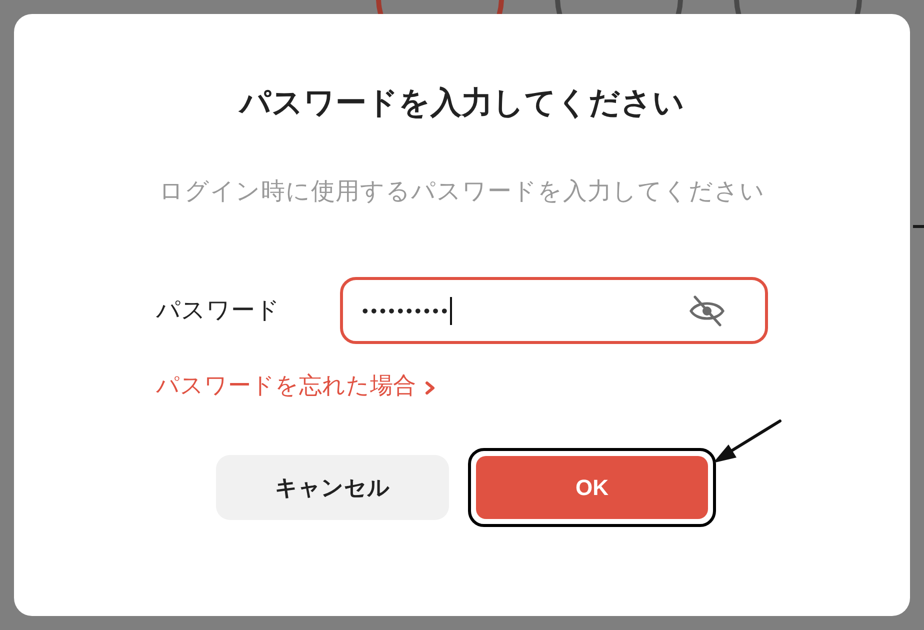 This screenshot has width=924, height=630. What do you see at coordinates (707, 310) in the screenshot?
I see `eye-slash-icon` at bounding box center [707, 310].